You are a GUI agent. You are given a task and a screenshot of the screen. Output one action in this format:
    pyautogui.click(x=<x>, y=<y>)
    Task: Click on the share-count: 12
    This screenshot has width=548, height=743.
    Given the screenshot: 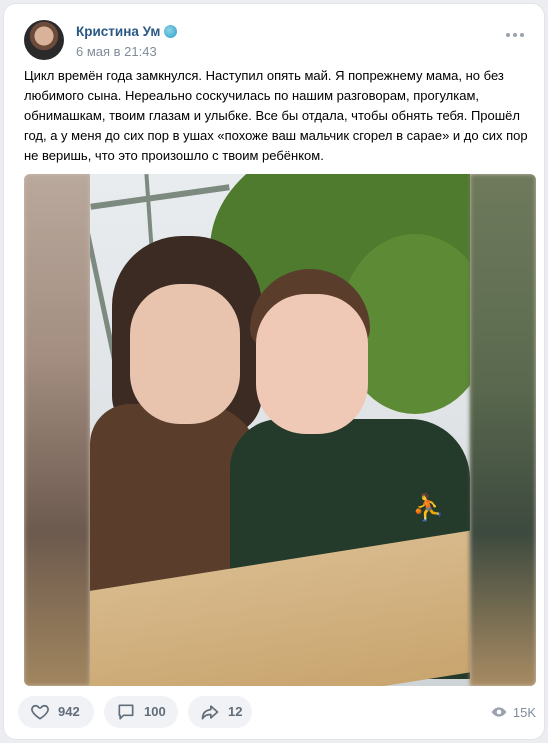 What is the action you would take?
    pyautogui.click(x=235, y=711)
    